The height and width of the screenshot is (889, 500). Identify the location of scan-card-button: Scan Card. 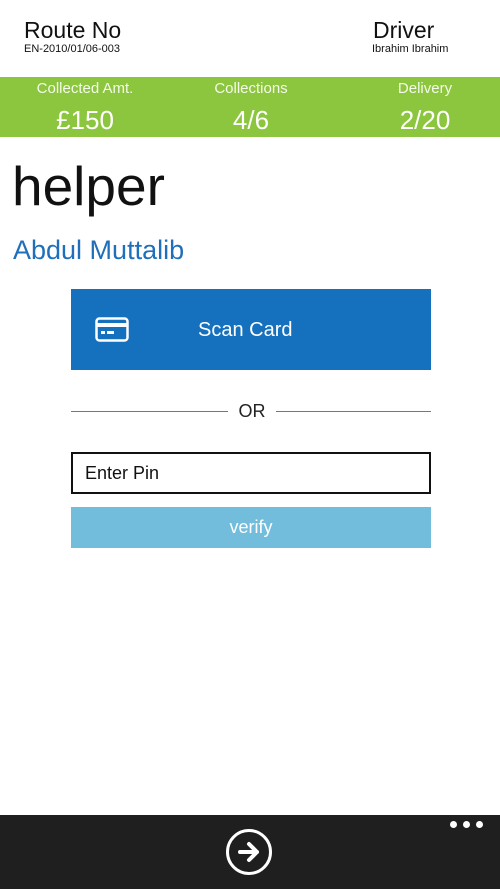
(251, 329).